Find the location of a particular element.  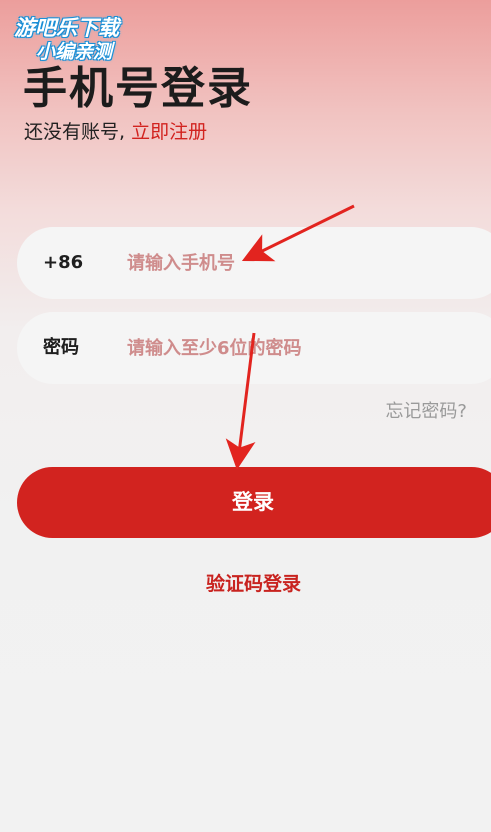

register-prompt-text: 还没有账号, is located at coordinates (75, 132).